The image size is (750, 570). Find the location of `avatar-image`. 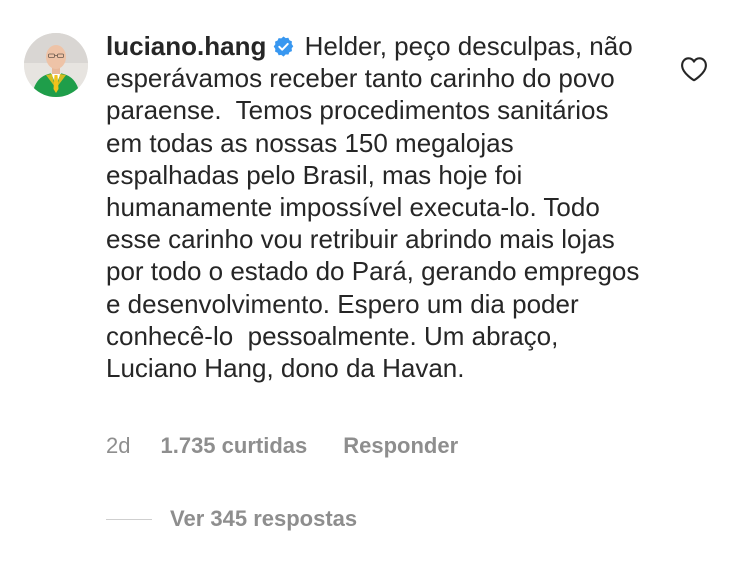

avatar-image is located at coordinates (56, 65).